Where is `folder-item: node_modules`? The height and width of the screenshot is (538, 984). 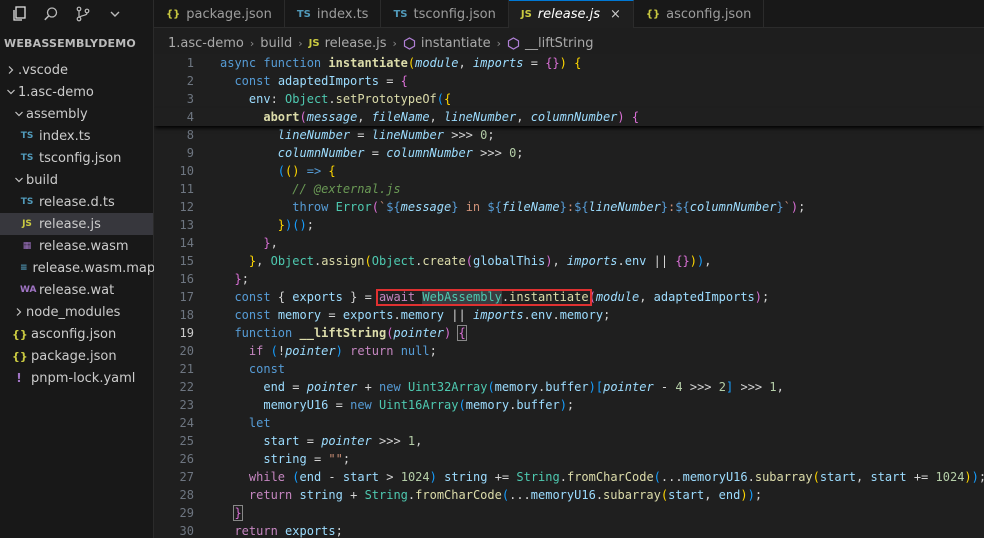 folder-item: node_modules is located at coordinates (76, 312).